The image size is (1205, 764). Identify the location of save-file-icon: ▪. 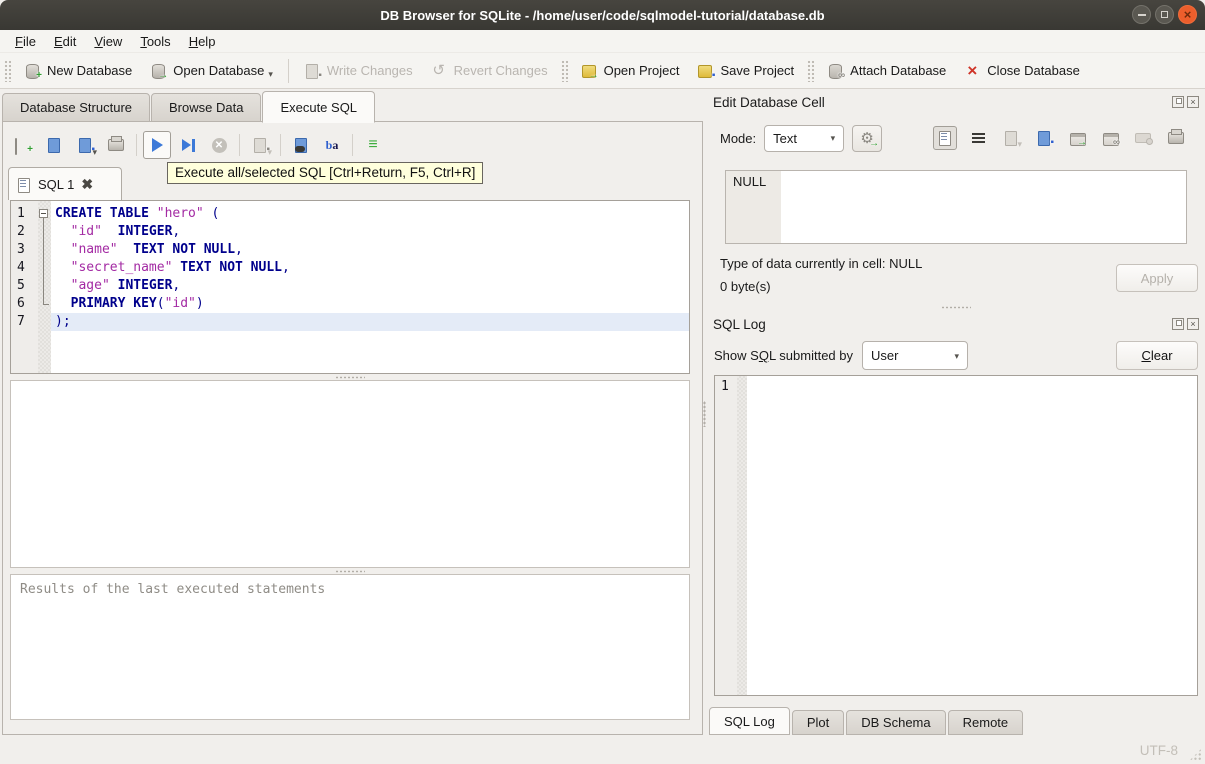
(86, 146).